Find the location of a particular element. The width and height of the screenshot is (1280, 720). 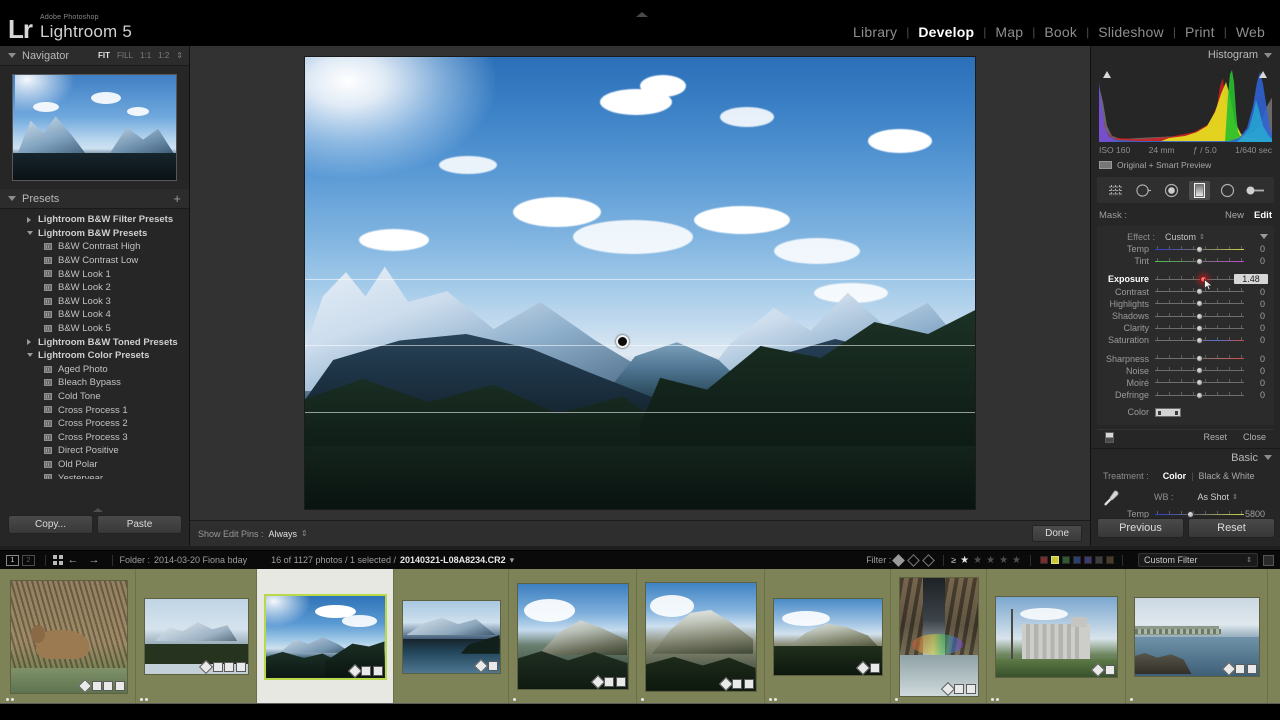

top-panel-toggle-handle is located at coordinates (642, 14).